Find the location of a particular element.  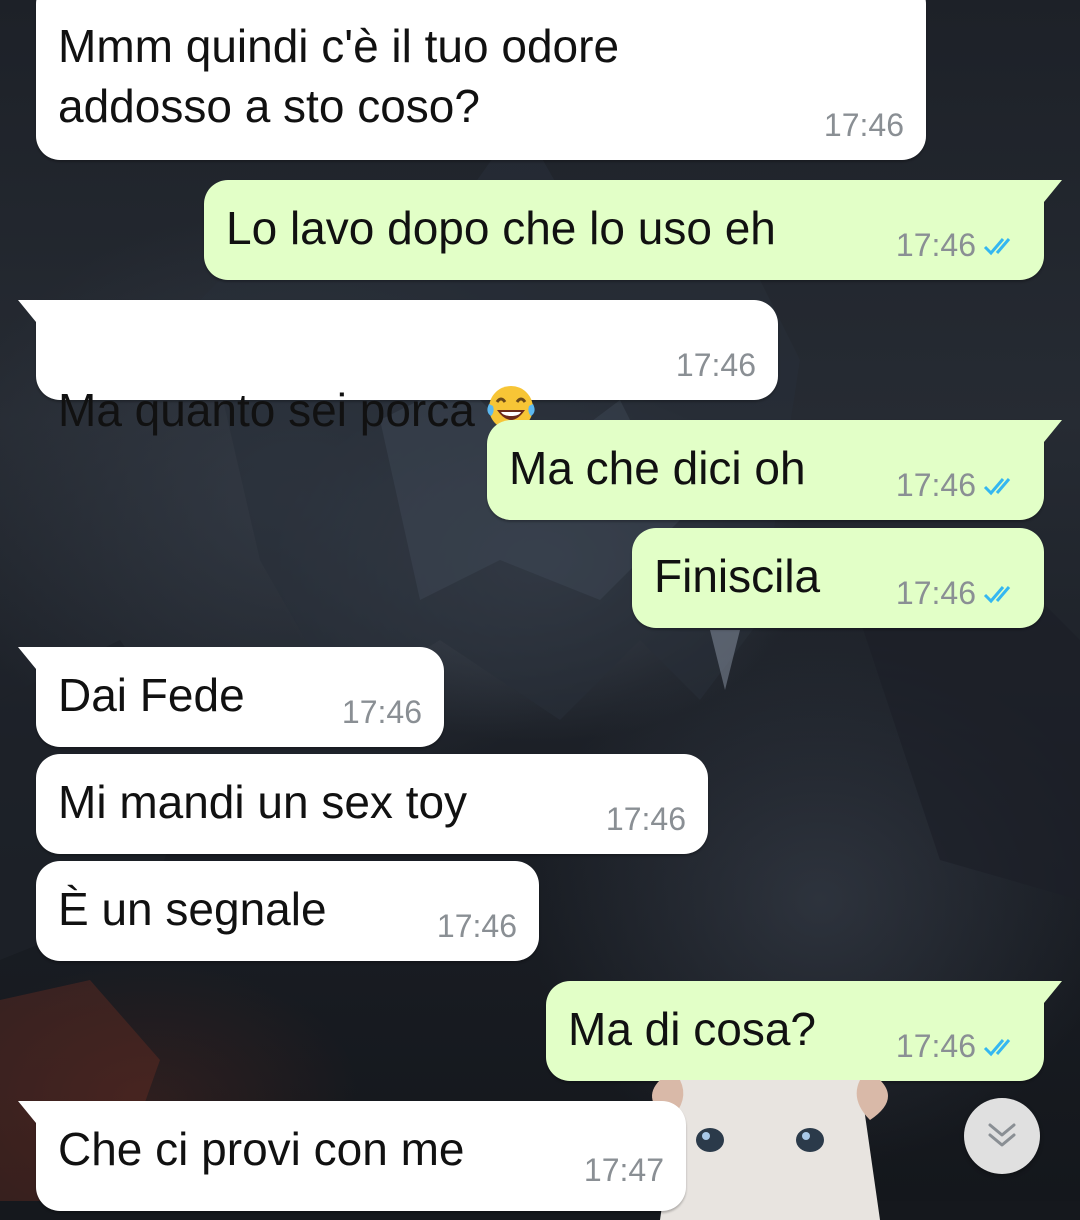

message-bubble-outgoing: Lo lavo dopo che lo uso eh 17:46 is located at coordinates (633, 230).